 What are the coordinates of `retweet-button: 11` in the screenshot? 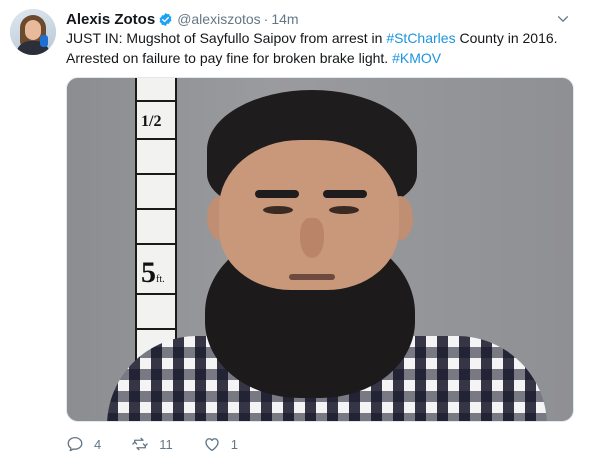 It's located at (152, 444).